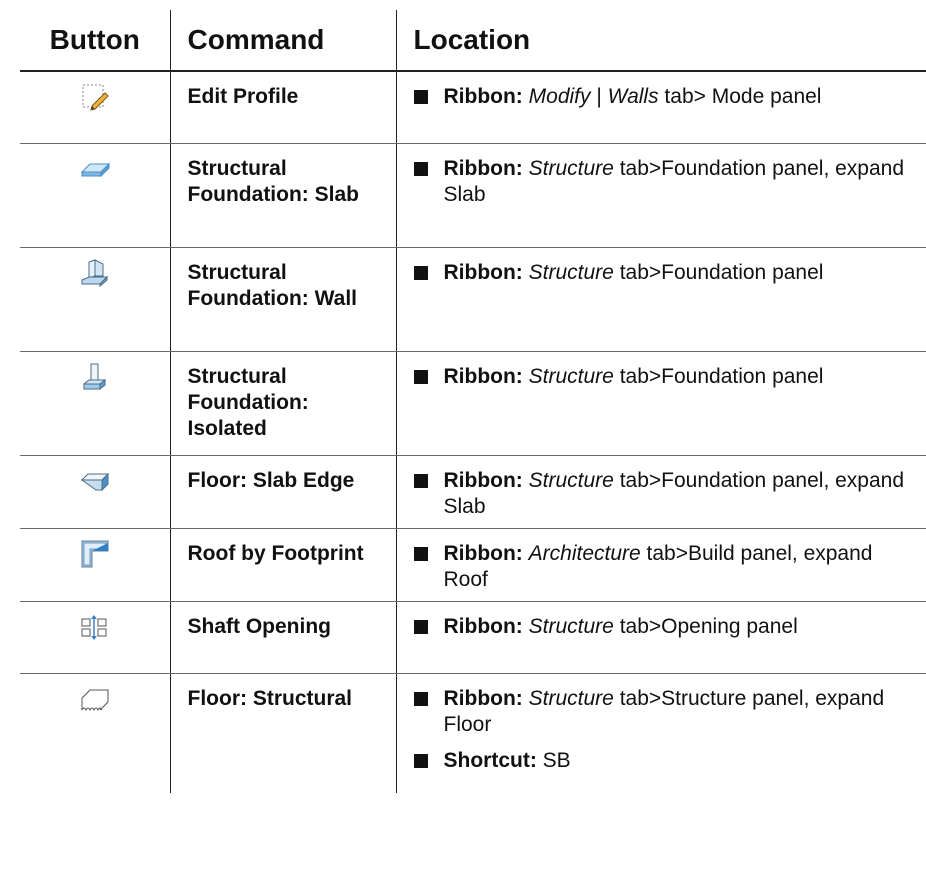 This screenshot has height=884, width=926. I want to click on tab-name: Architecture, so click(584, 553).